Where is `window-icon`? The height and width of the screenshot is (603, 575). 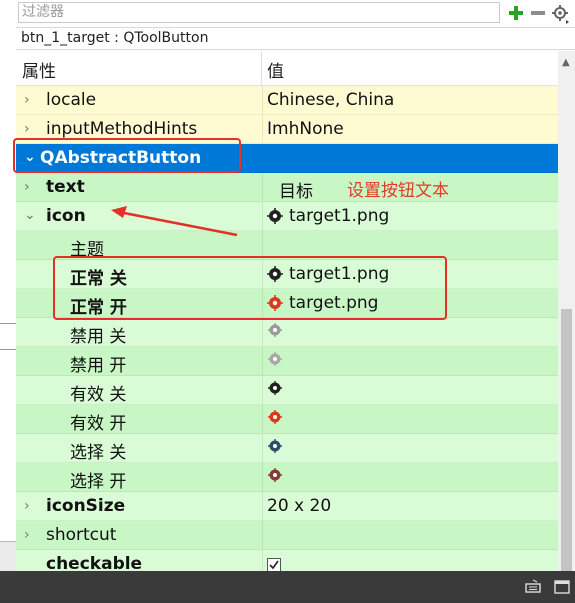 window-icon is located at coordinates (562, 587).